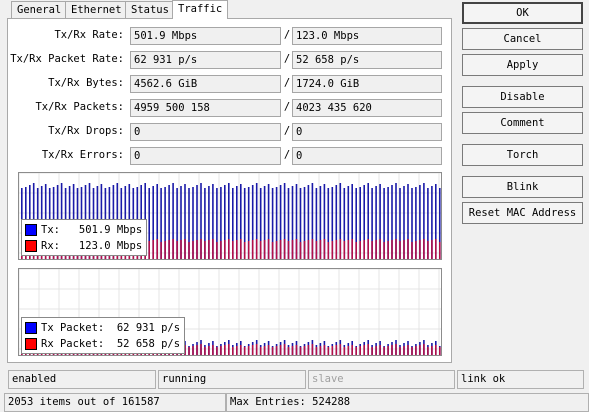 The height and width of the screenshot is (412, 589). Describe the element at coordinates (522, 123) in the screenshot. I see `comment-button: Comment` at that location.